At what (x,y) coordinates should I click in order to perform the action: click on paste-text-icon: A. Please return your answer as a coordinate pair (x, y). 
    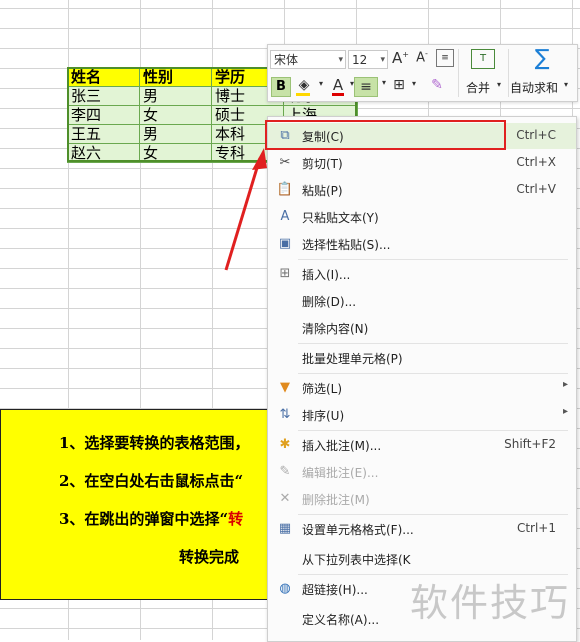
    Looking at the image, I should click on (285, 216).